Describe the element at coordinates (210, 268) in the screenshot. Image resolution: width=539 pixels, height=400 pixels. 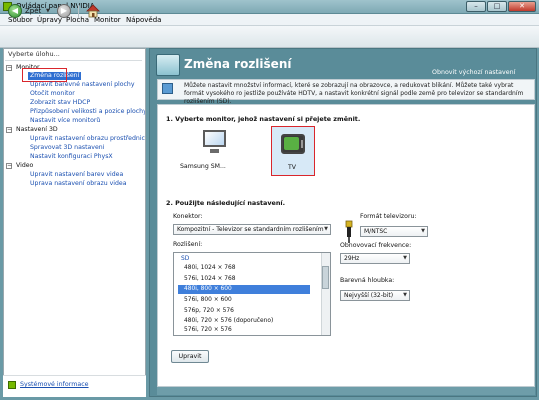
I see `list-item: 480i, 1024 × 768` at that location.